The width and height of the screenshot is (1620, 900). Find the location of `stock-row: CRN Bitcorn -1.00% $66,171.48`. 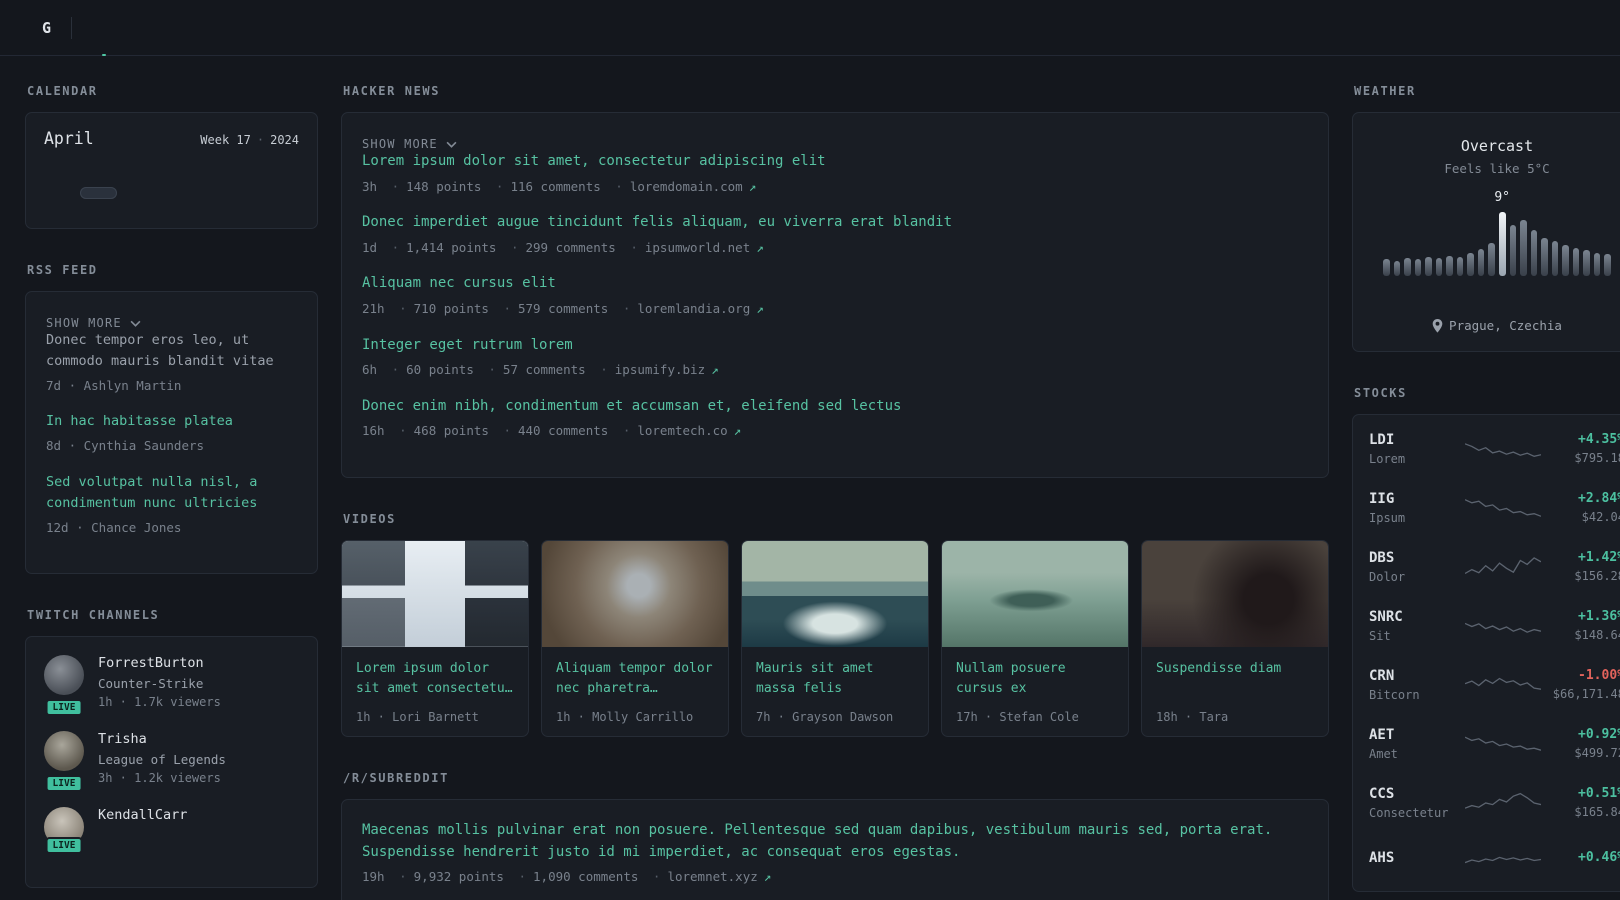

stock-row: CRN Bitcorn -1.00% $66,171.48 is located at coordinates (1486, 684).